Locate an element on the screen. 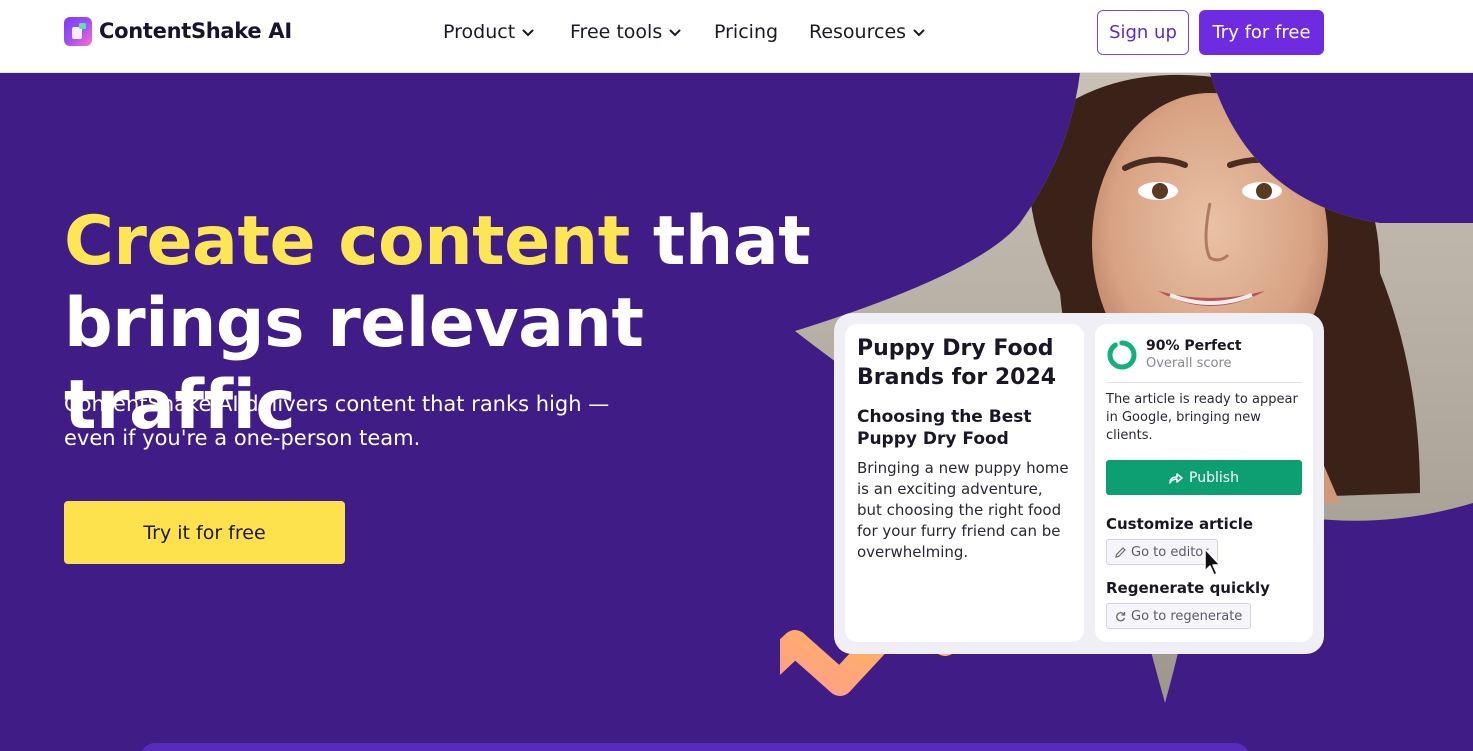 The image size is (1473, 751). mouse-cursor-icon is located at coordinates (1212, 562).